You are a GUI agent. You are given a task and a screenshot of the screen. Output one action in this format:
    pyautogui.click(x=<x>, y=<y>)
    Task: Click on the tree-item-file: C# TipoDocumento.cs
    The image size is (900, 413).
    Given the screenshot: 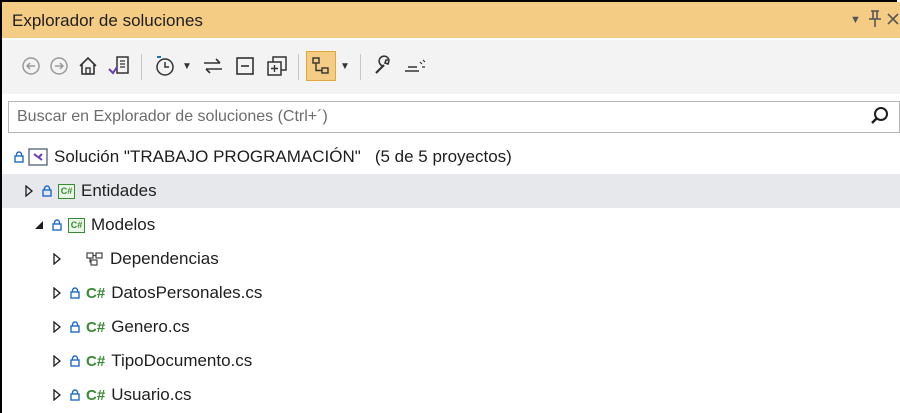 What is the action you would take?
    pyautogui.click(x=451, y=361)
    